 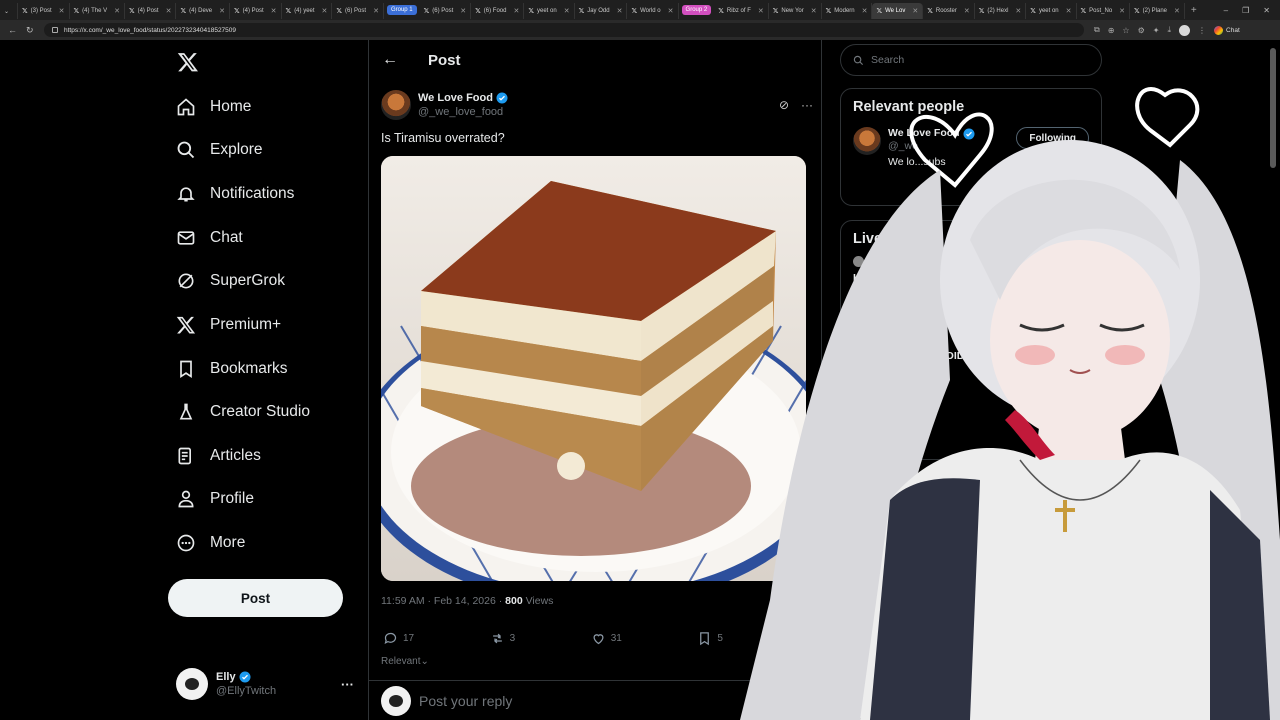 I want to click on puzzle-icon: ✦, so click(x=1156, y=30).